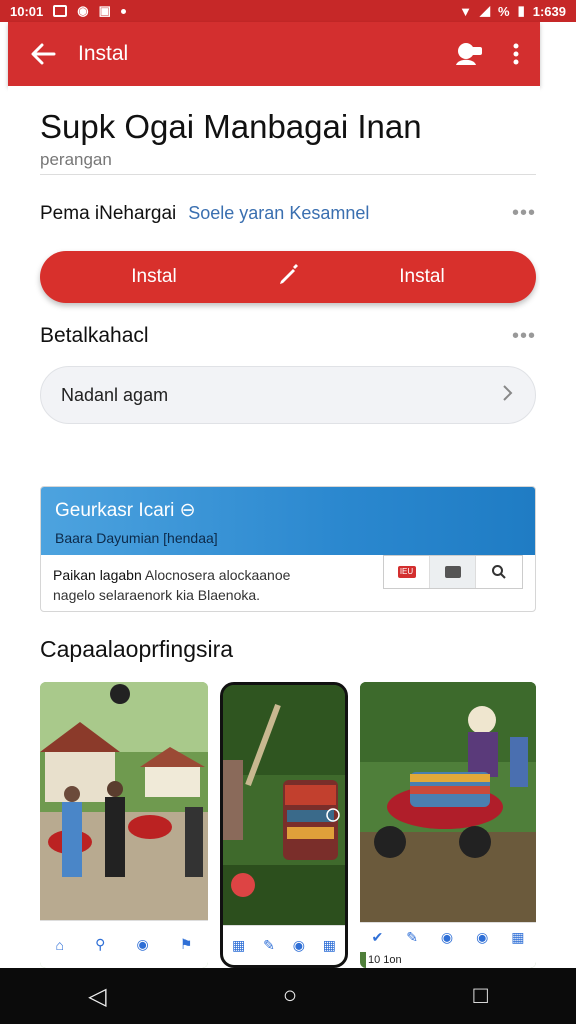 The width and height of the screenshot is (576, 1024). Describe the element at coordinates (100, 944) in the screenshot. I see `search-icon: ⚲` at that location.